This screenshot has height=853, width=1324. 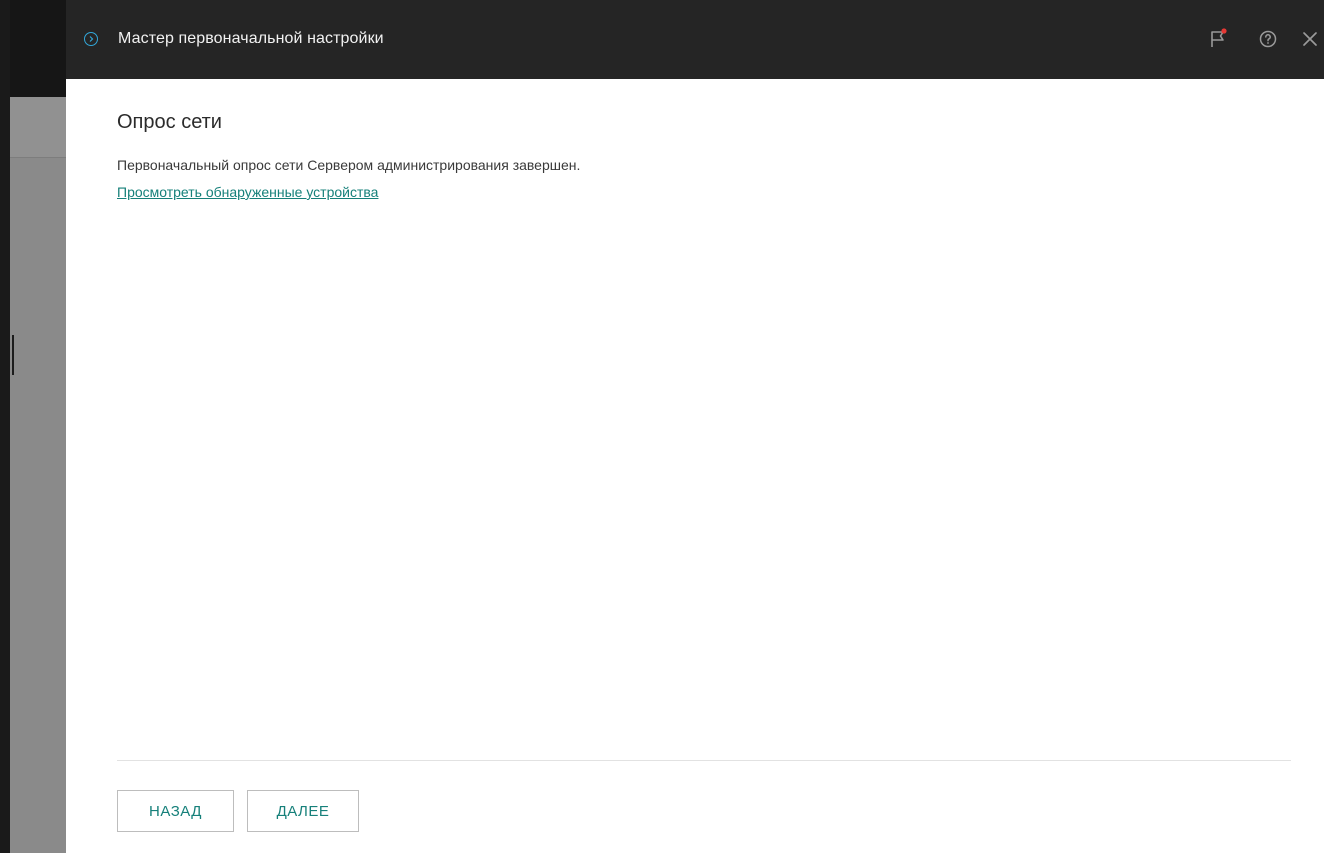 I want to click on backdrop-app-header, so click(x=38, y=48).